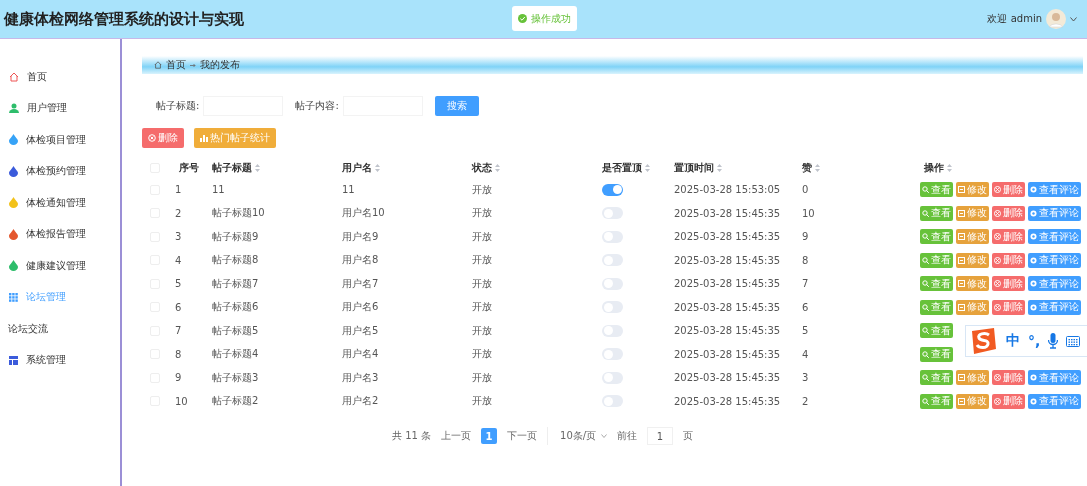 The width and height of the screenshot is (1087, 486). What do you see at coordinates (399, 168) in the screenshot?
I see `column-header: 用户名` at bounding box center [399, 168].